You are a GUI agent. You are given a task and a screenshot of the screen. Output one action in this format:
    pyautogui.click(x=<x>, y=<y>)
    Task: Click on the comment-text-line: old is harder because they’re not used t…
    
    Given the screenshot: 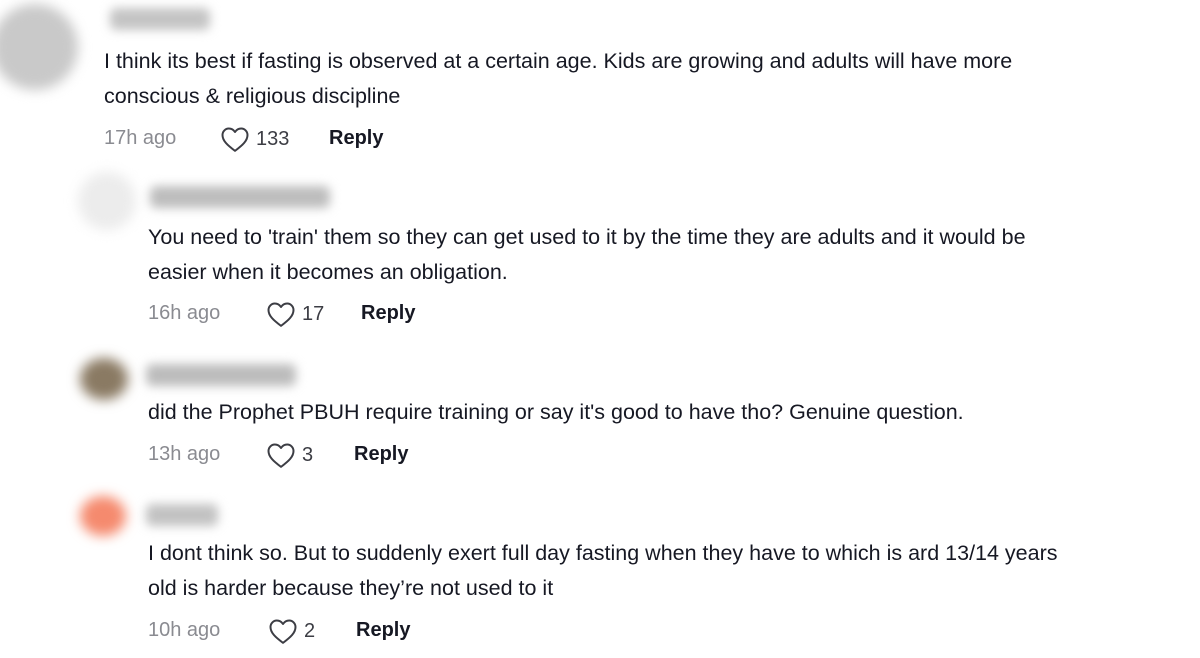 What is the action you would take?
    pyautogui.click(x=351, y=588)
    